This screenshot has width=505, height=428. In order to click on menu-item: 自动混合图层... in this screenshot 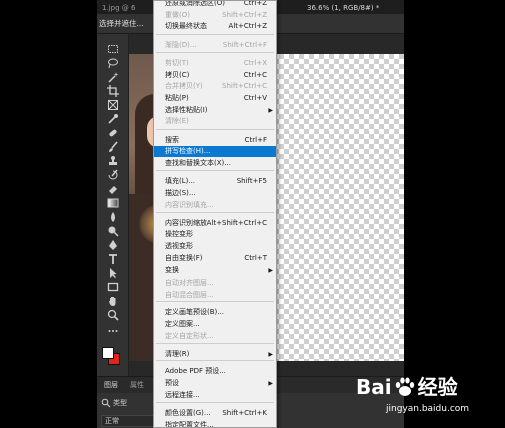, I will do `click(215, 295)`.